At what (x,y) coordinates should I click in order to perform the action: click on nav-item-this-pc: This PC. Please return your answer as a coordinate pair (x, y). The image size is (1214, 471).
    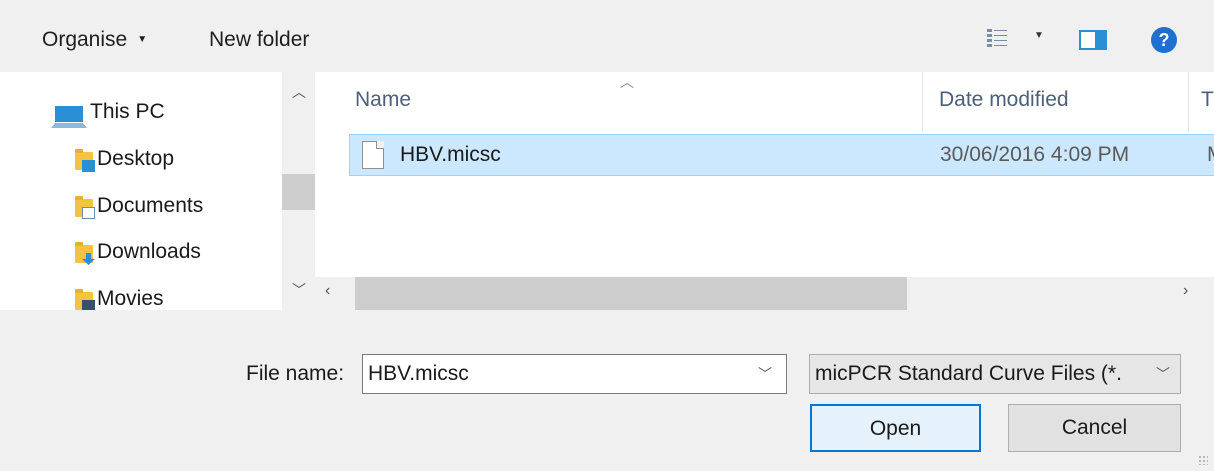
    Looking at the image, I should click on (141, 112).